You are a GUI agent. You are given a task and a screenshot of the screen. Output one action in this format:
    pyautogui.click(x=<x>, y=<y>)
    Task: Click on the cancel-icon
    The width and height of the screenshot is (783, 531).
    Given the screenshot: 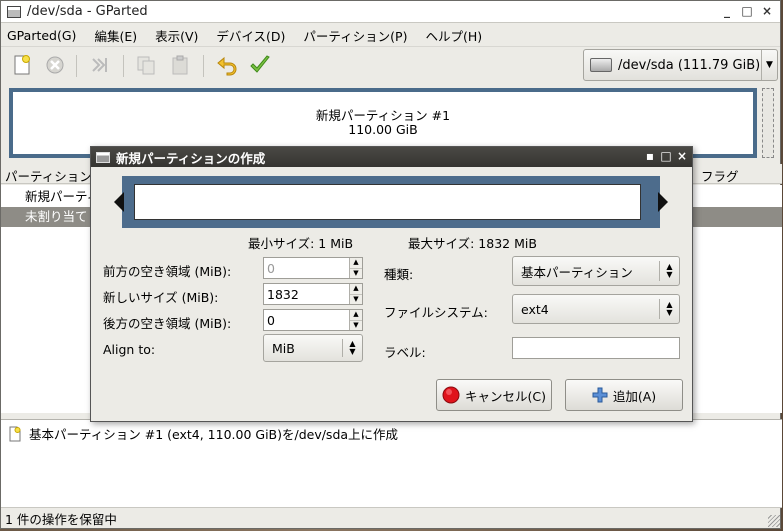 What is the action you would take?
    pyautogui.click(x=451, y=395)
    